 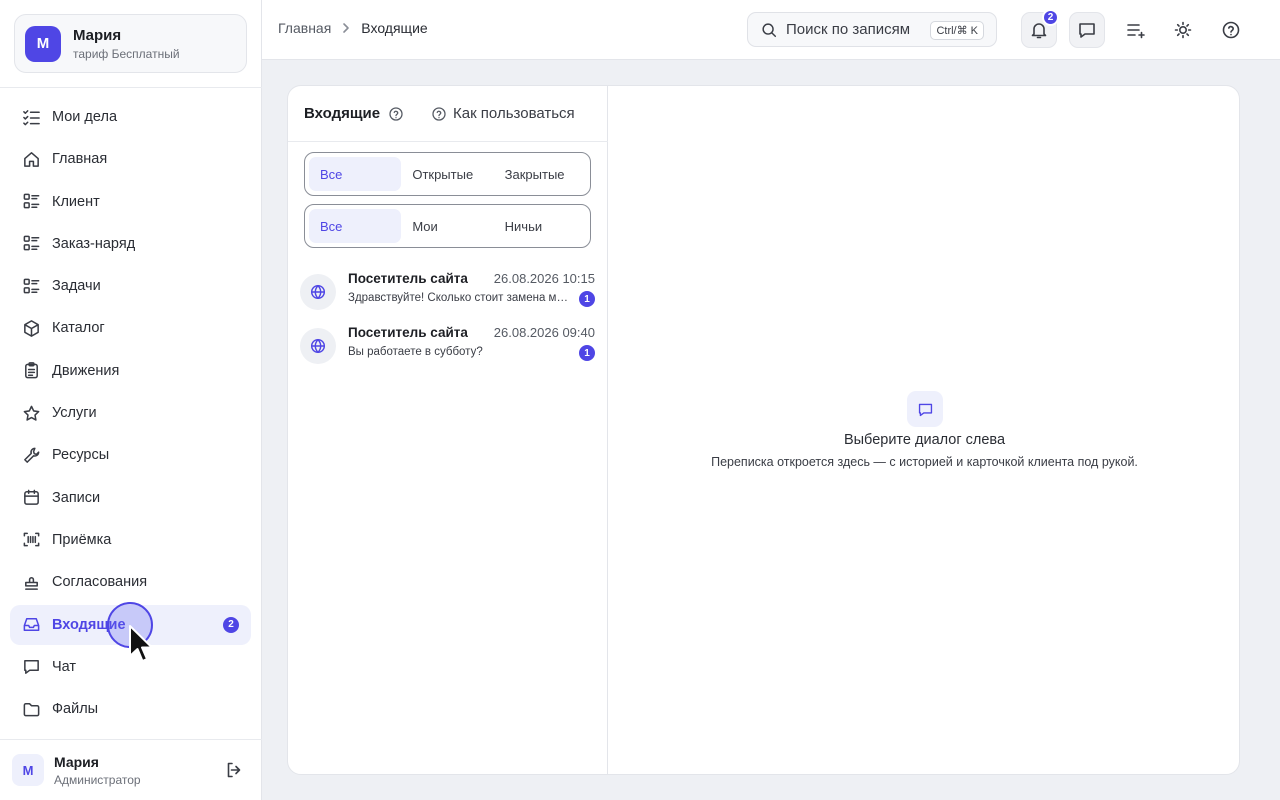 I want to click on conversation-time: 26.08.2026 10:15, so click(x=544, y=278).